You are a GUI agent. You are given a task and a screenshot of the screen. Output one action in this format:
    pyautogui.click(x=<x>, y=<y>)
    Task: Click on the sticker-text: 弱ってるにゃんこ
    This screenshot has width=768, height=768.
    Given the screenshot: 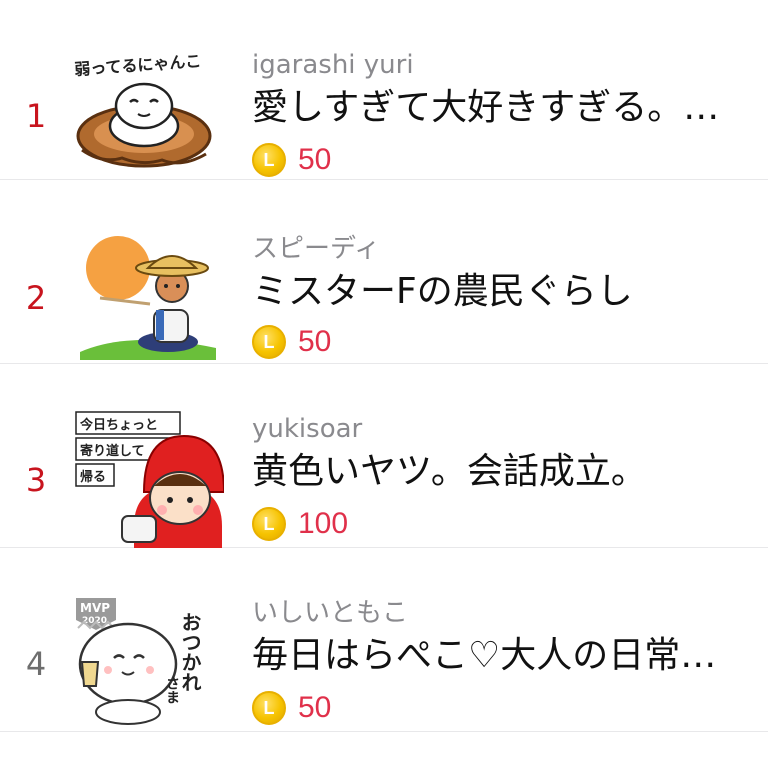 What is the action you would take?
    pyautogui.click(x=138, y=65)
    